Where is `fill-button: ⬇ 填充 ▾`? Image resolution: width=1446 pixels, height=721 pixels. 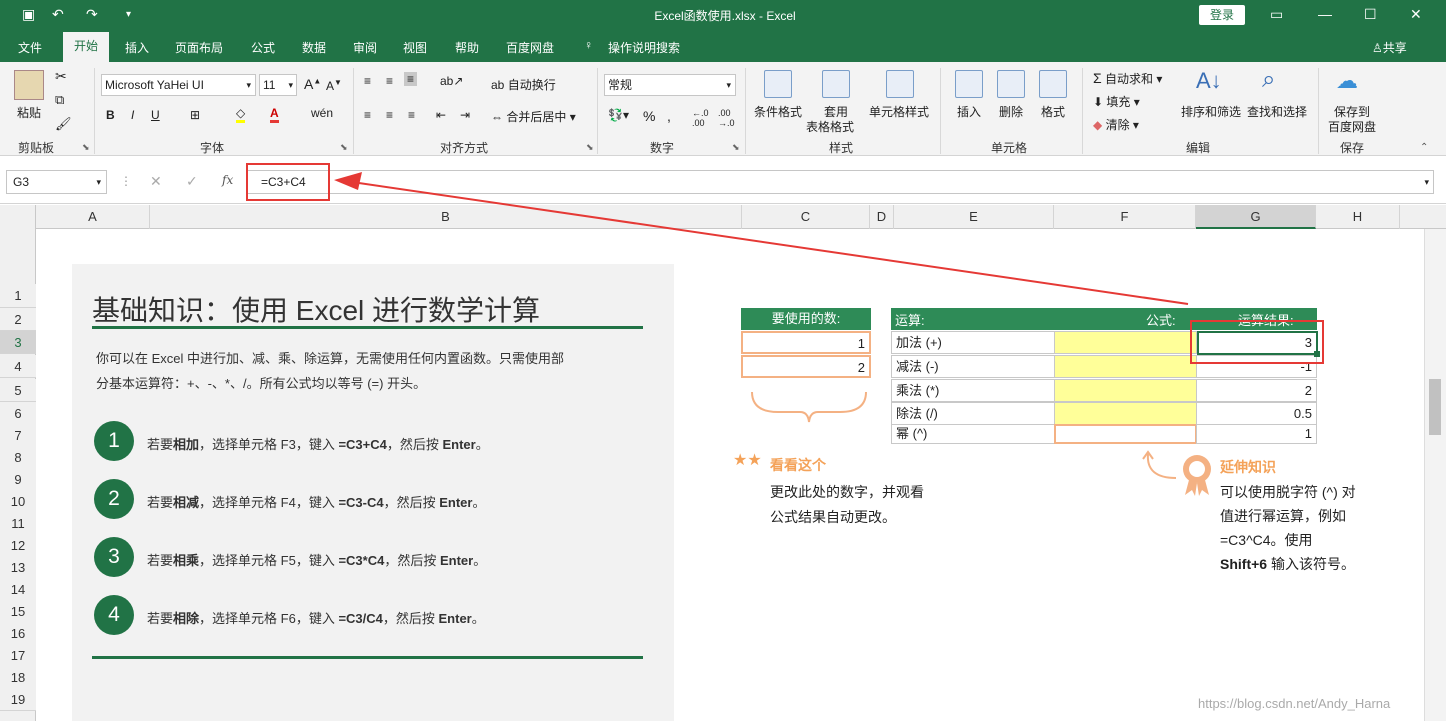
fill-button: ⬇ 填充 ▾ is located at coordinates (1116, 101).